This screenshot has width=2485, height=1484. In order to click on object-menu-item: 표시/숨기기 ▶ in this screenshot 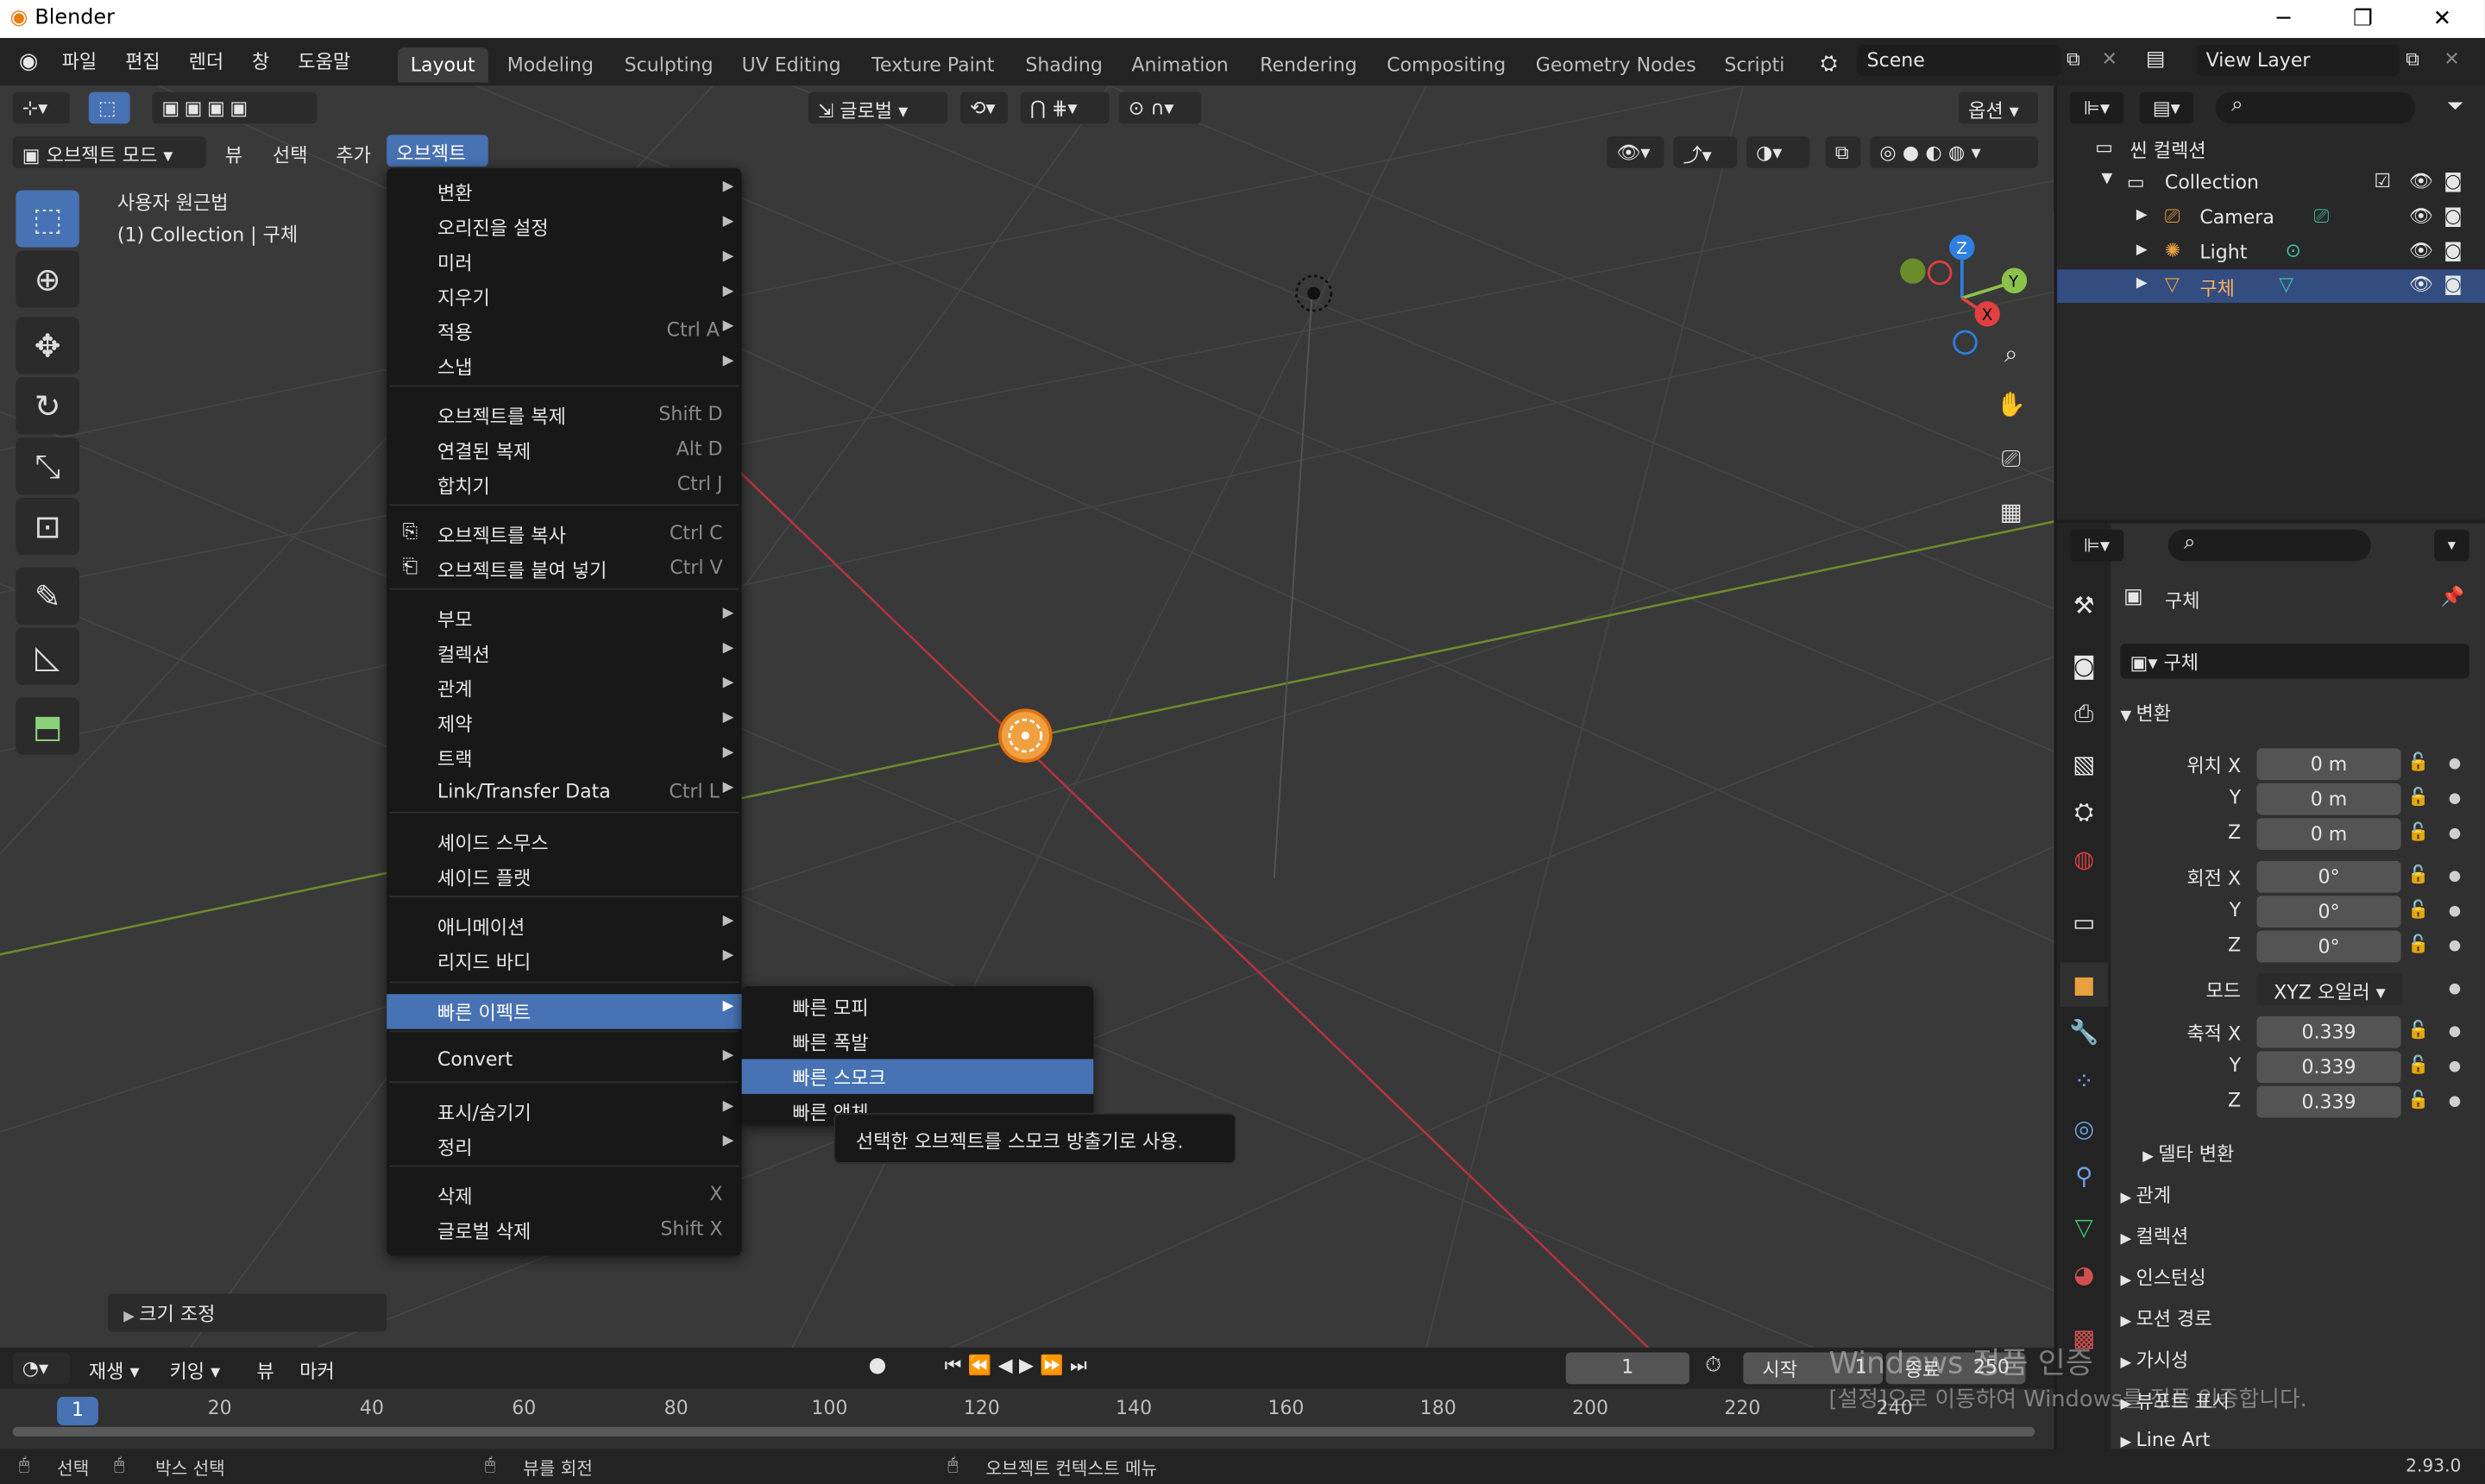, I will do `click(564, 1111)`.